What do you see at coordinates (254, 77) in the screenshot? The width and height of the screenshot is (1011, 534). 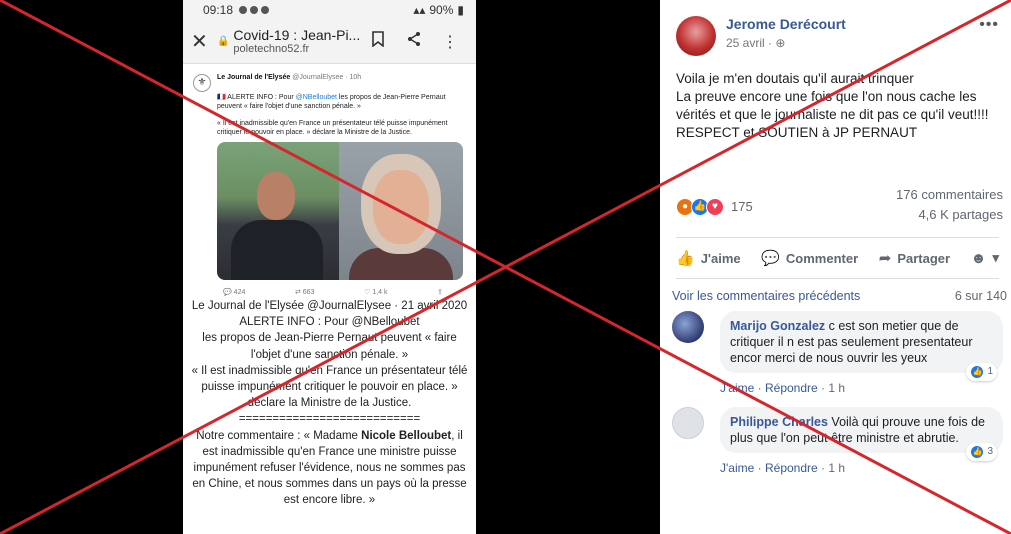 I see `tweet-account-name: Le Journal de l'Elysée` at bounding box center [254, 77].